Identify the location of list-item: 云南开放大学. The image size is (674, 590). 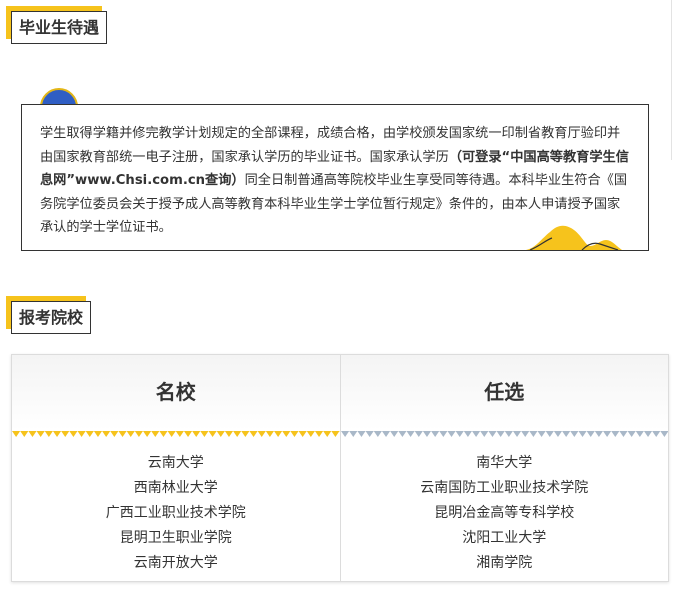
(176, 563).